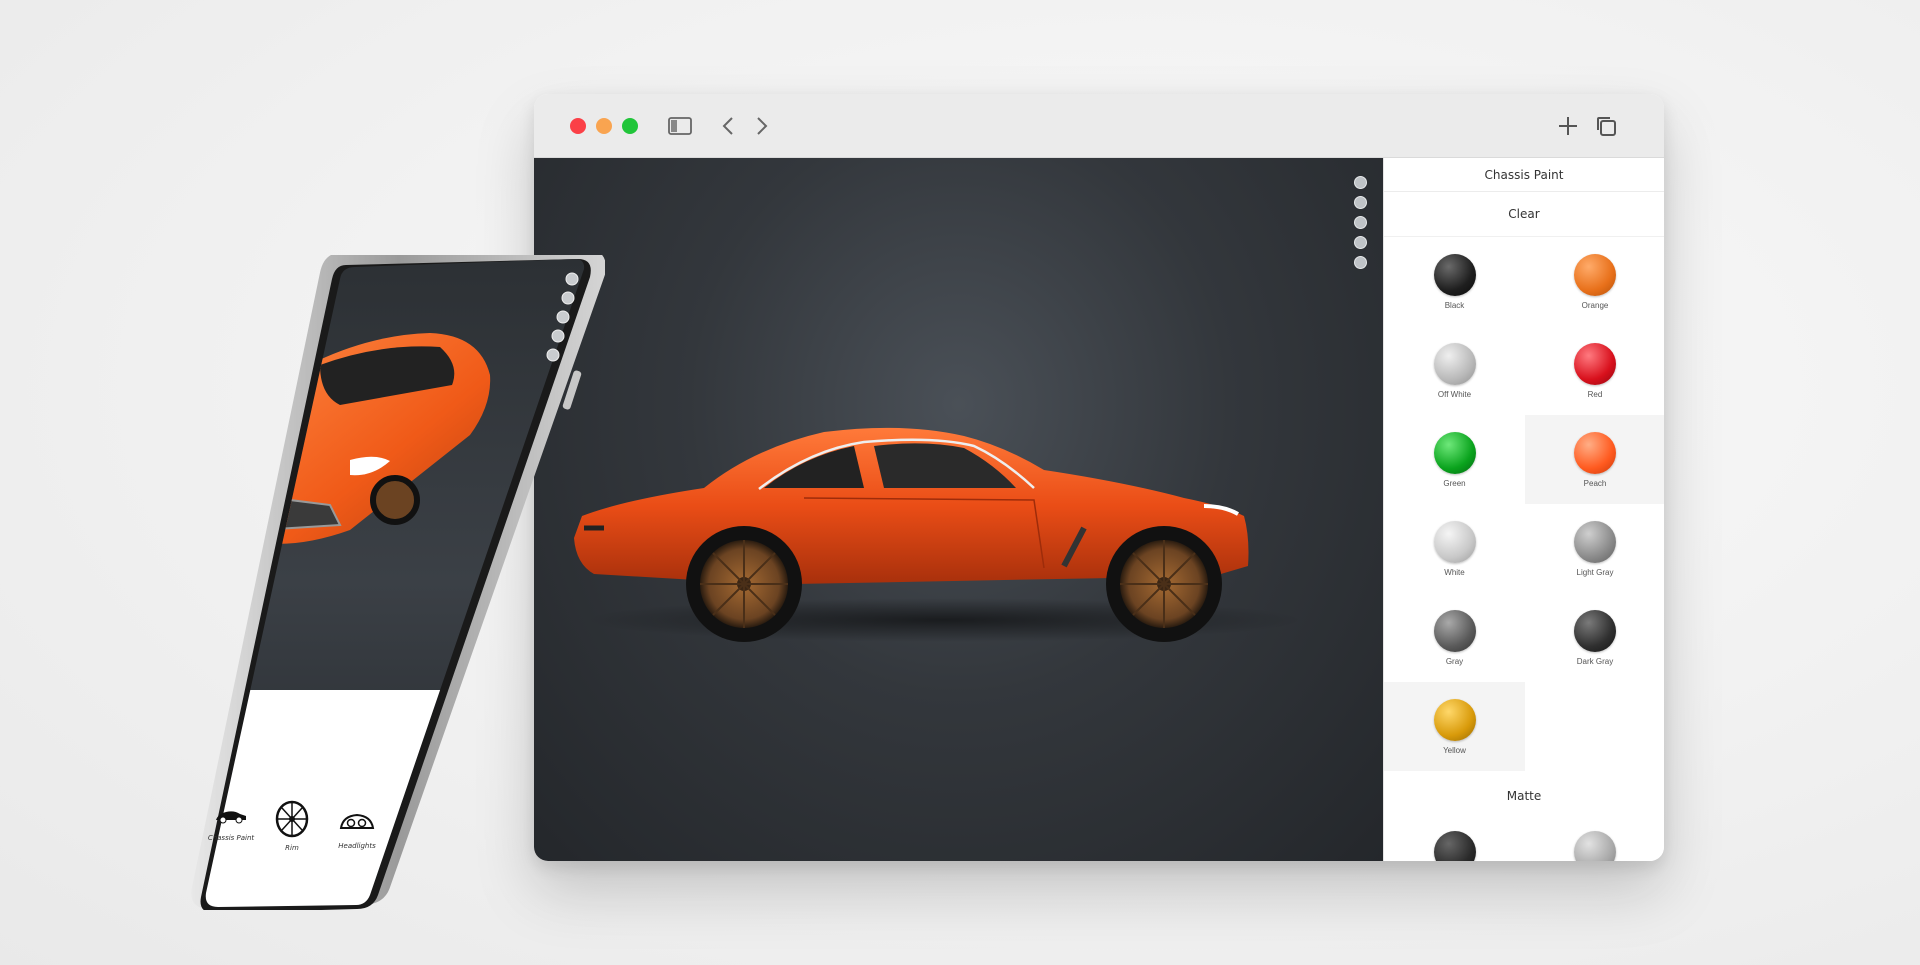  Describe the element at coordinates (1595, 572) in the screenshot. I see `swatch-label: Light Gray` at that location.